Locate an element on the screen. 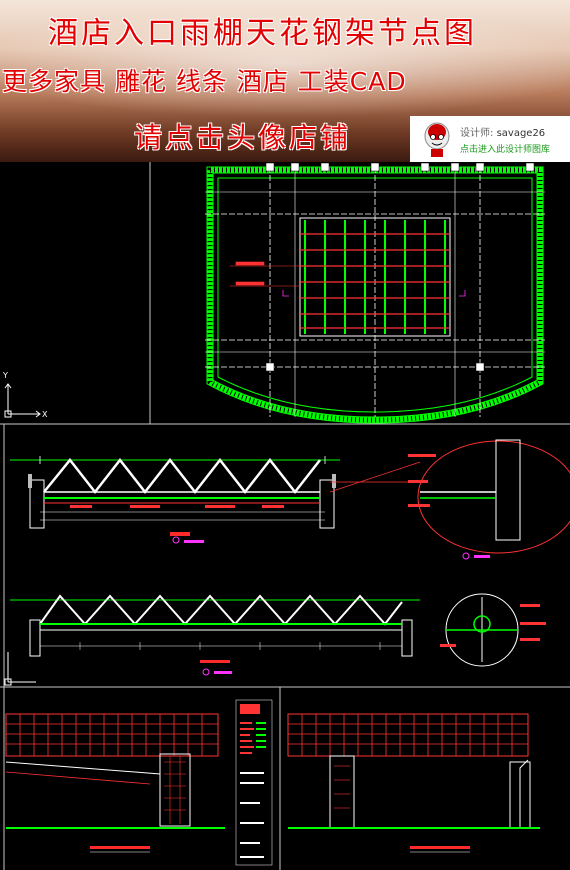  banner-cta: 请点击头像店铺 is located at coordinates (242, 136).